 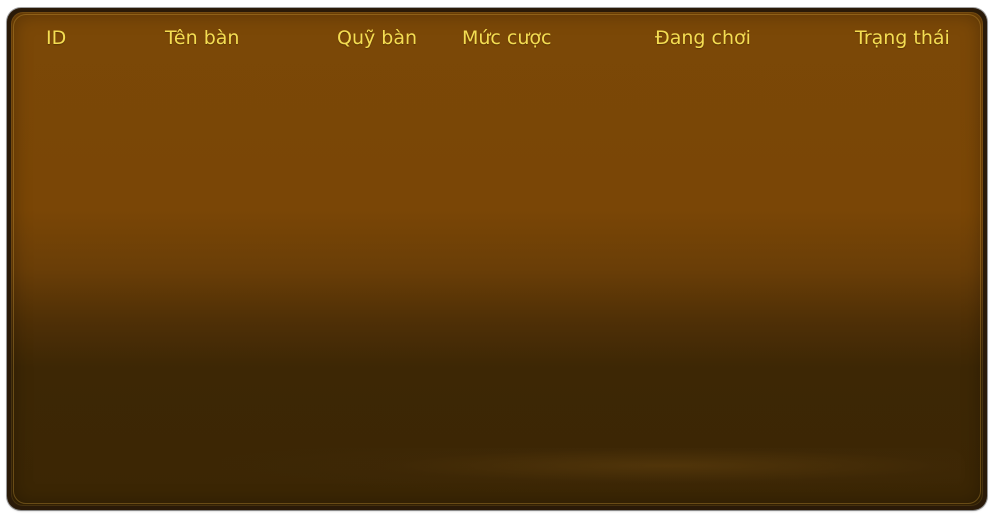 What do you see at coordinates (703, 38) in the screenshot?
I see `column-header-playing: Đang chơi` at bounding box center [703, 38].